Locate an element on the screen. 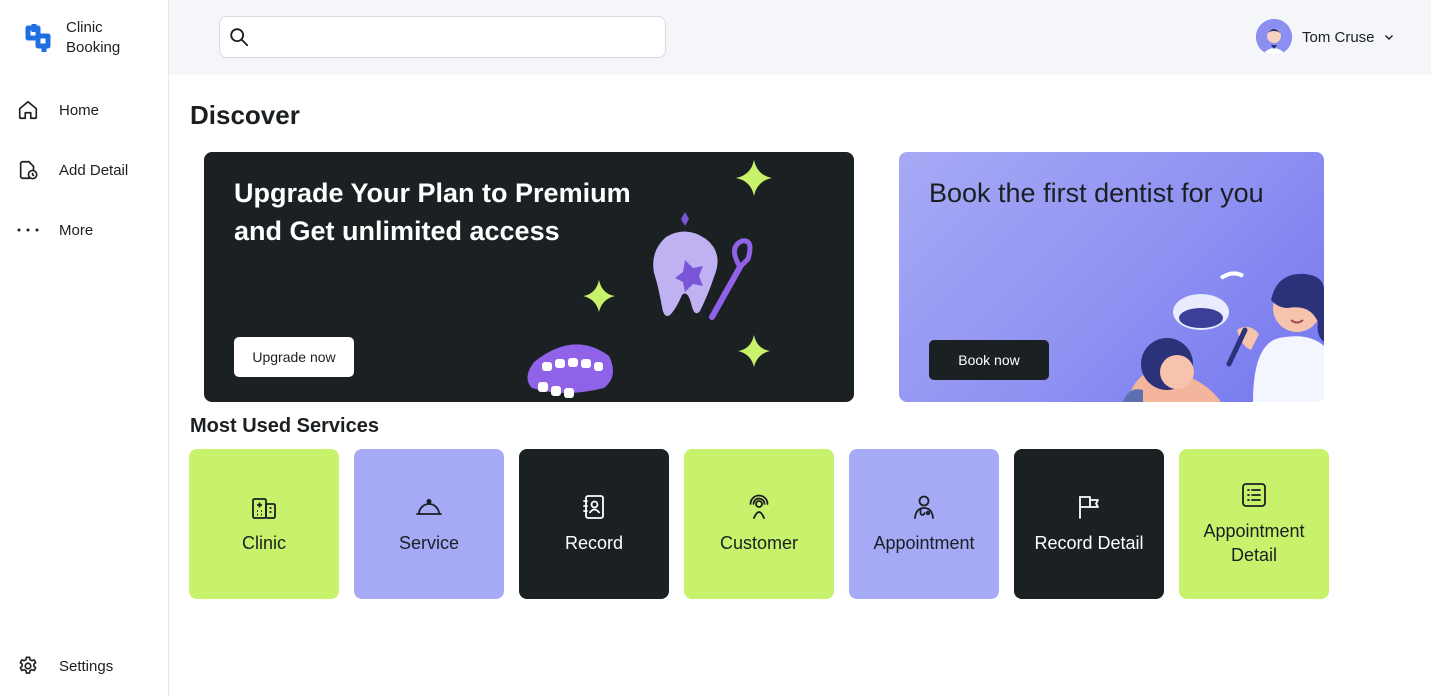  section-title: Most Used Services is located at coordinates (284, 426).